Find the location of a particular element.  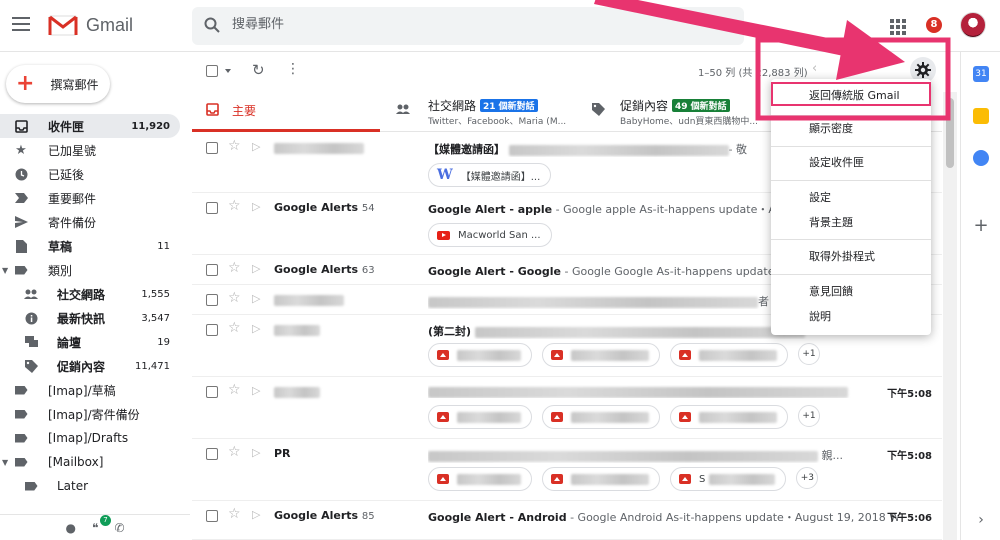

sidebar-item-mailbox: ▼ [Mailbox] is located at coordinates (90, 462).